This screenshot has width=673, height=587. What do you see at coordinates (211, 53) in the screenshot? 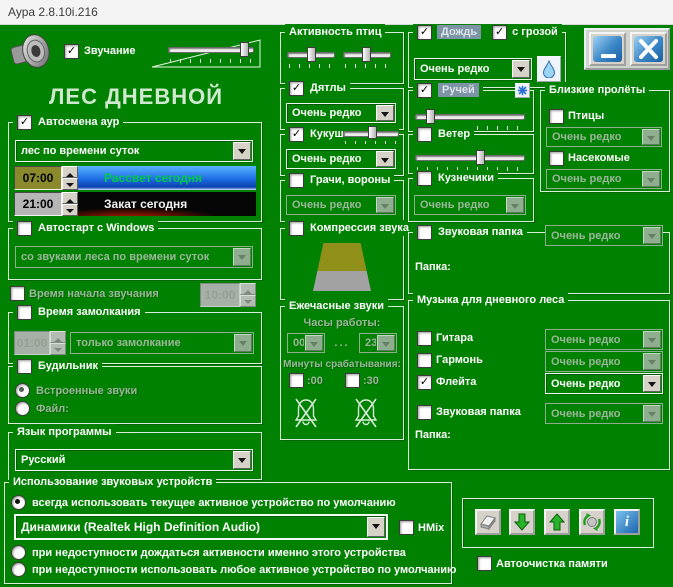
I see `volume-slider` at bounding box center [211, 53].